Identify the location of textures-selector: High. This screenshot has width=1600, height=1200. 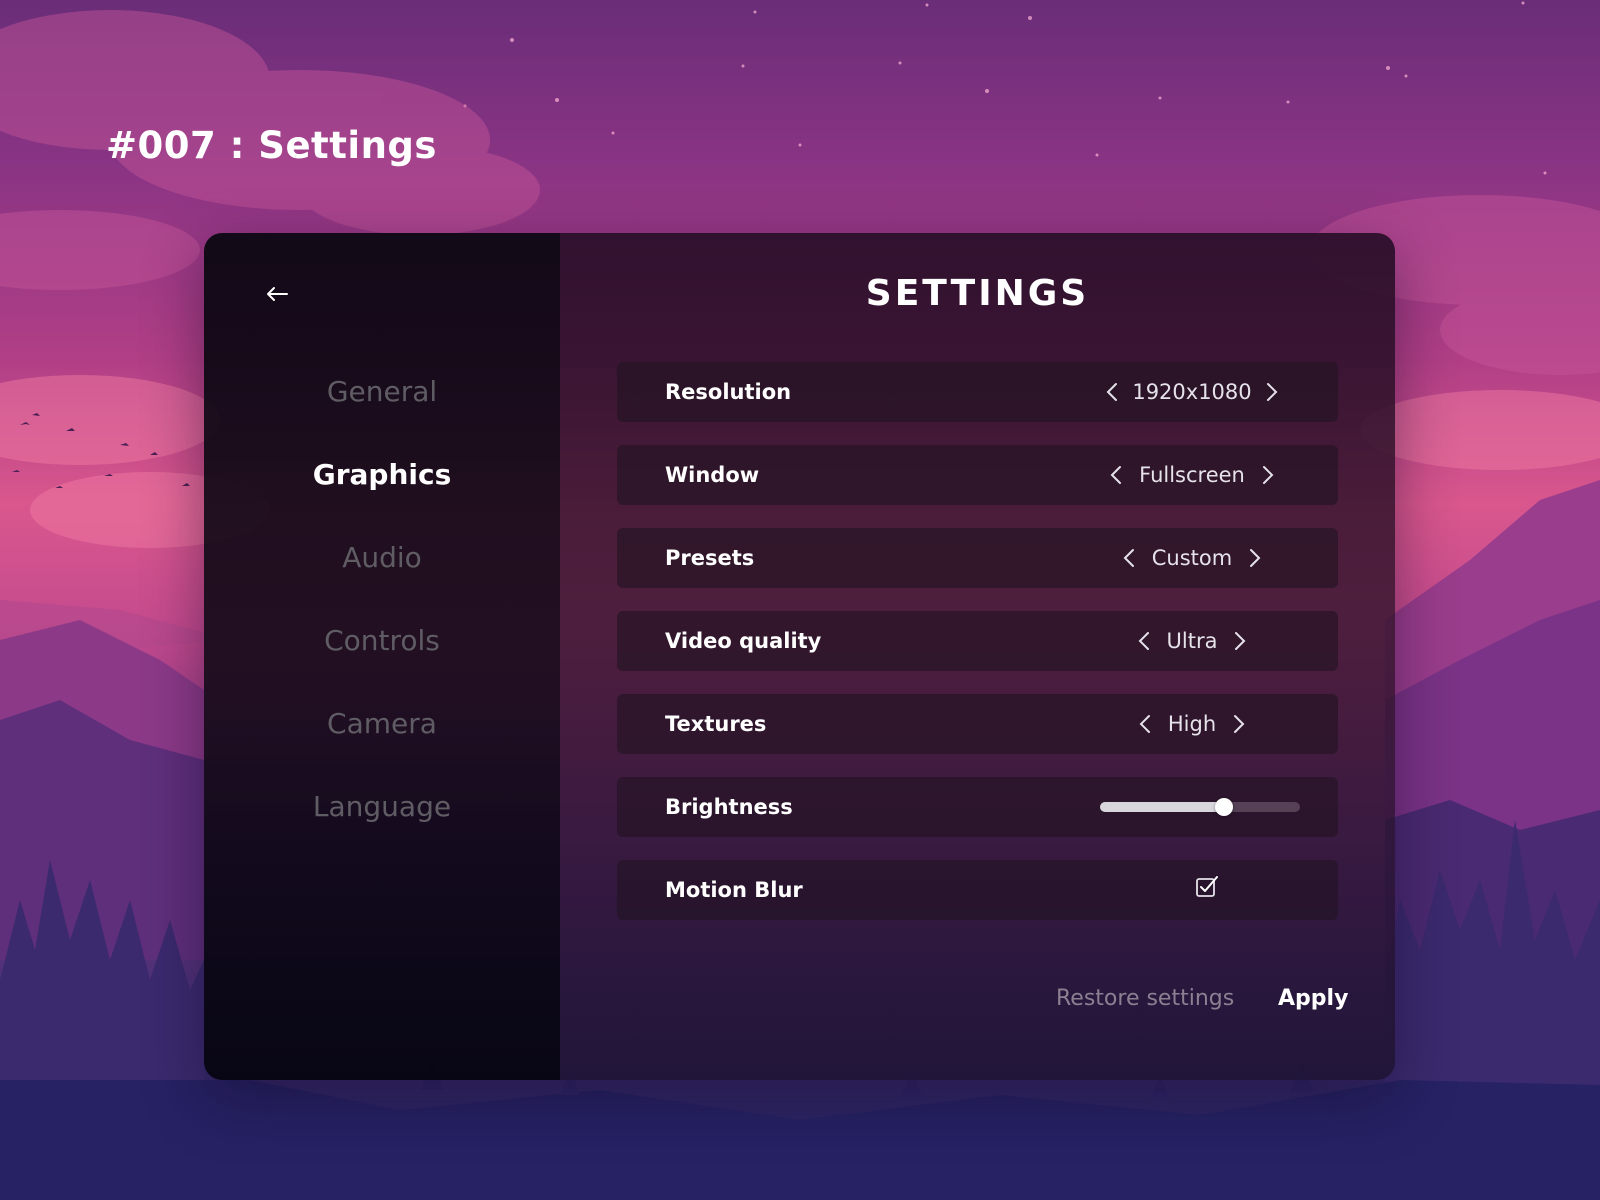
(1192, 724).